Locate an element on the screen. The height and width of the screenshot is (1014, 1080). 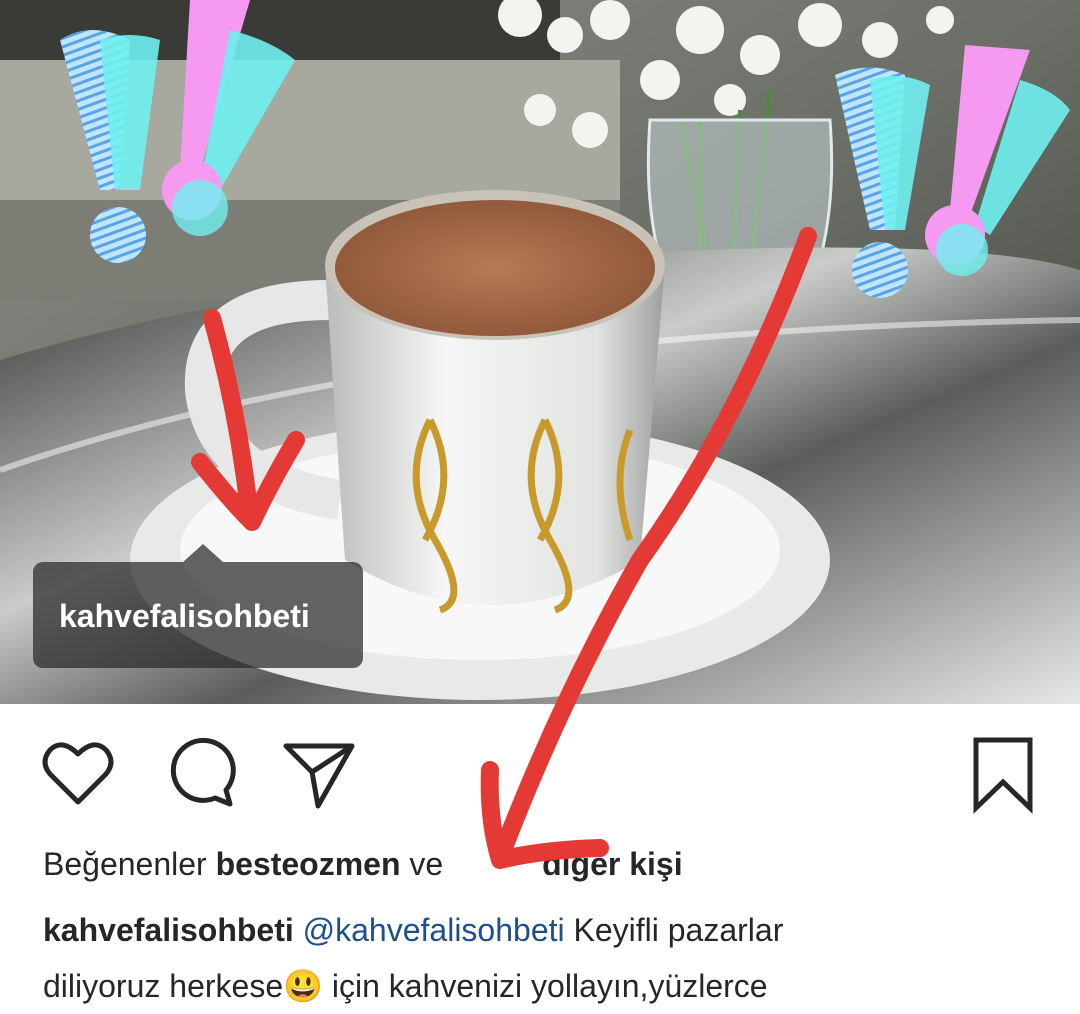
likes-conjunction: ve is located at coordinates (426, 864).